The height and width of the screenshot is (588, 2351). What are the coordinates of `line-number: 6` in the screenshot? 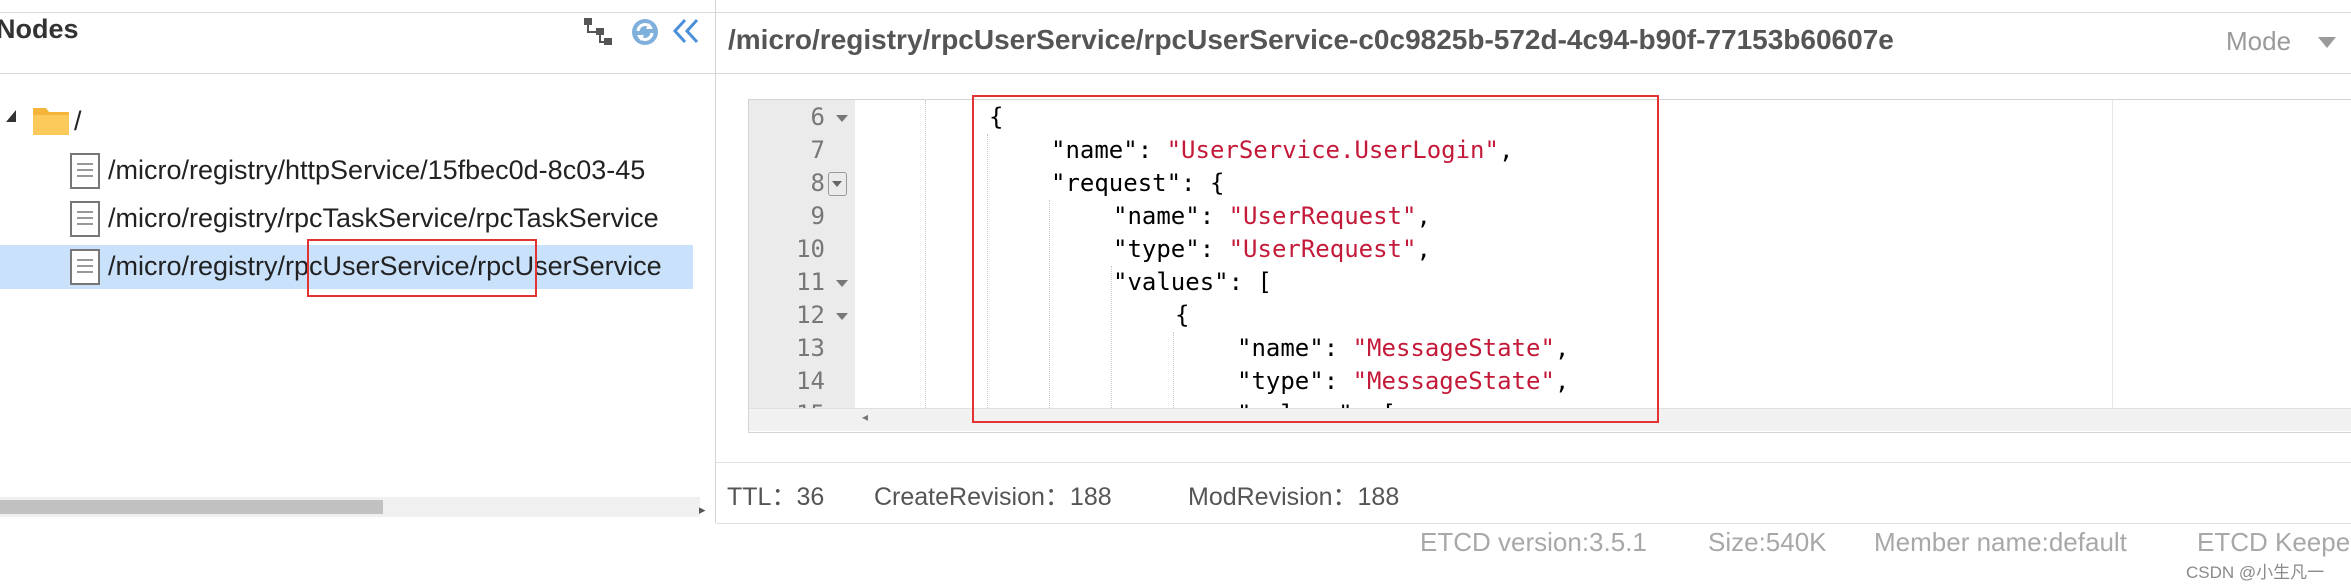 It's located at (817, 117).